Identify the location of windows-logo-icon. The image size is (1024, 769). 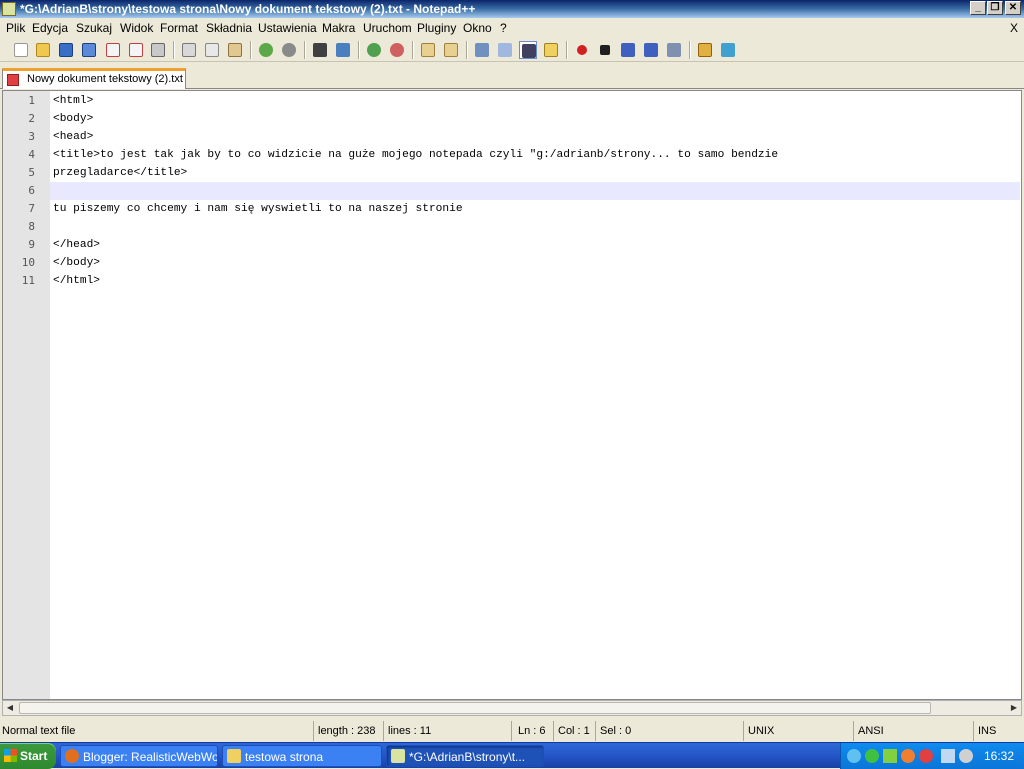
(10, 755).